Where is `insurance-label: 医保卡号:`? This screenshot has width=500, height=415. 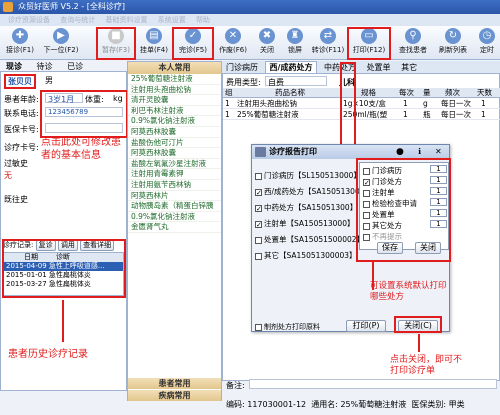
insurance-label: 医保卡号: is located at coordinates (21, 129).